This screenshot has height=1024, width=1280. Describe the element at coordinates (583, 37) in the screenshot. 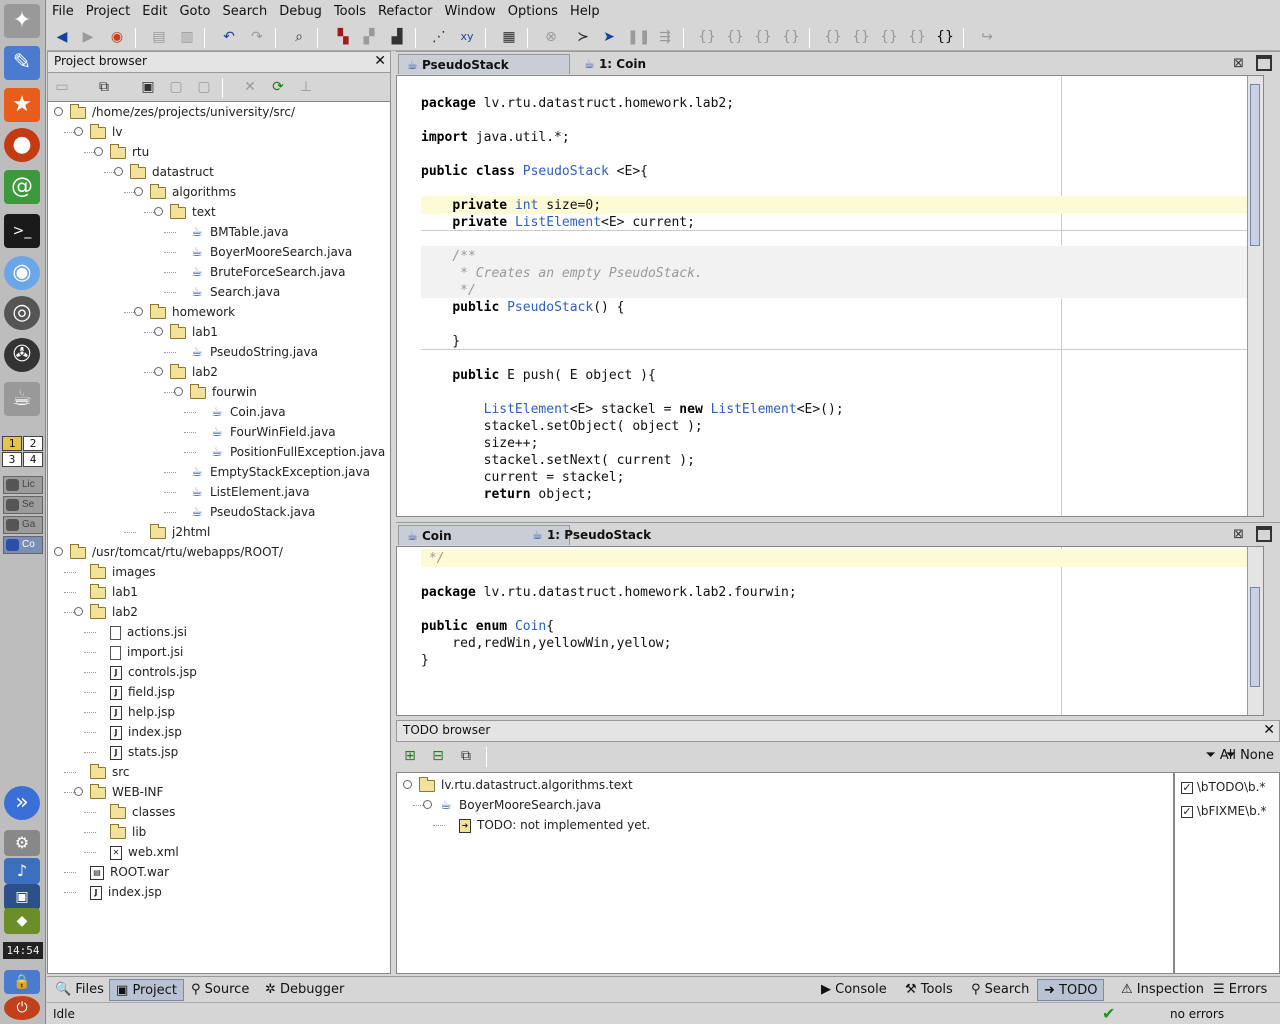

I see `step-icon: ≻` at that location.